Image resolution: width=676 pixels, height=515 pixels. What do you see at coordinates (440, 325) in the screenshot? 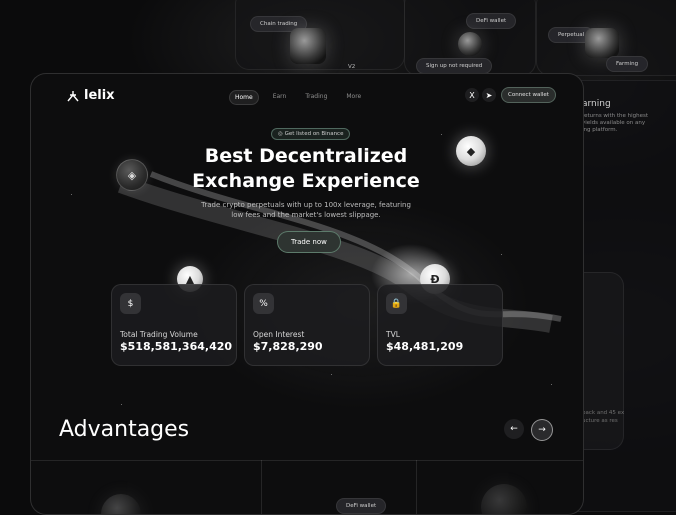
I see `stat-card-tvl: 🔒 TVL $48,481,209` at bounding box center [440, 325].